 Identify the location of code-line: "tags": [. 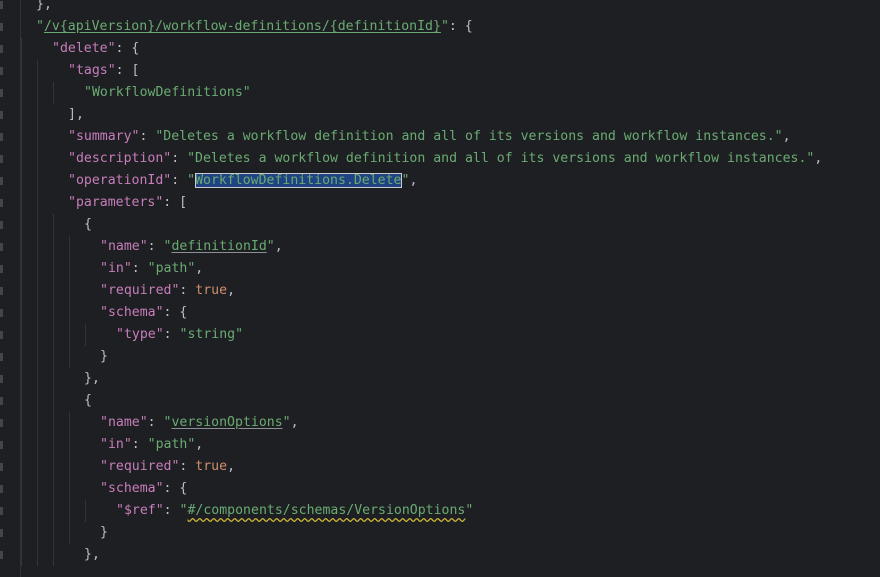
(440, 71).